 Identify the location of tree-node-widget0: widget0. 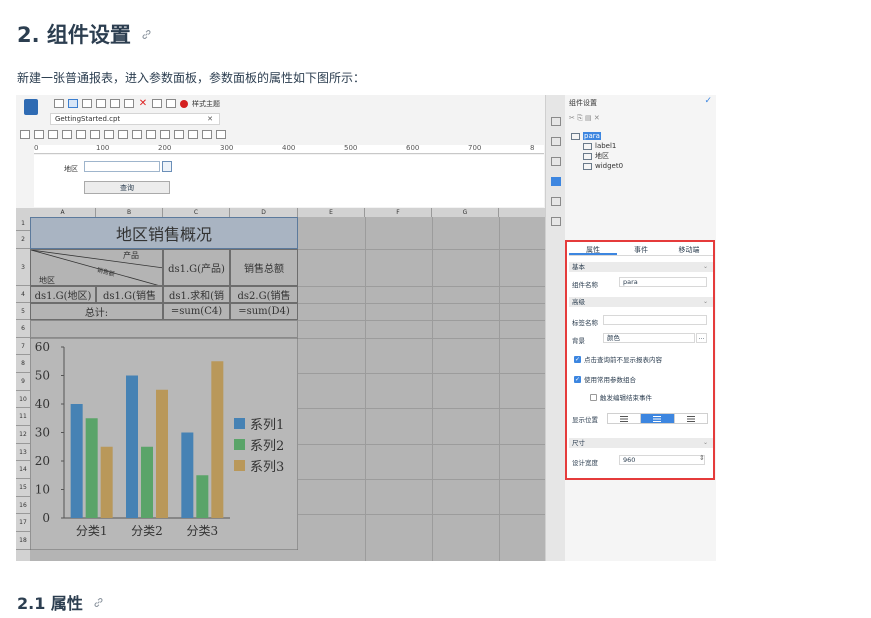
(603, 166).